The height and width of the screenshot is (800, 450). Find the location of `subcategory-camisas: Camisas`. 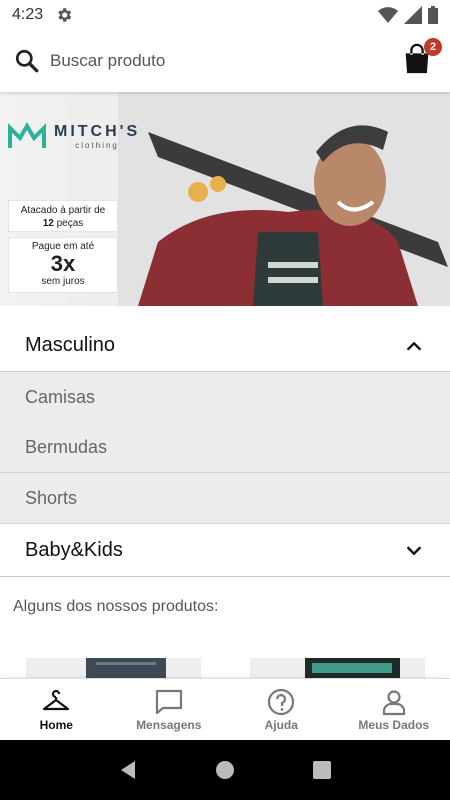

subcategory-camisas: Camisas is located at coordinates (225, 397).